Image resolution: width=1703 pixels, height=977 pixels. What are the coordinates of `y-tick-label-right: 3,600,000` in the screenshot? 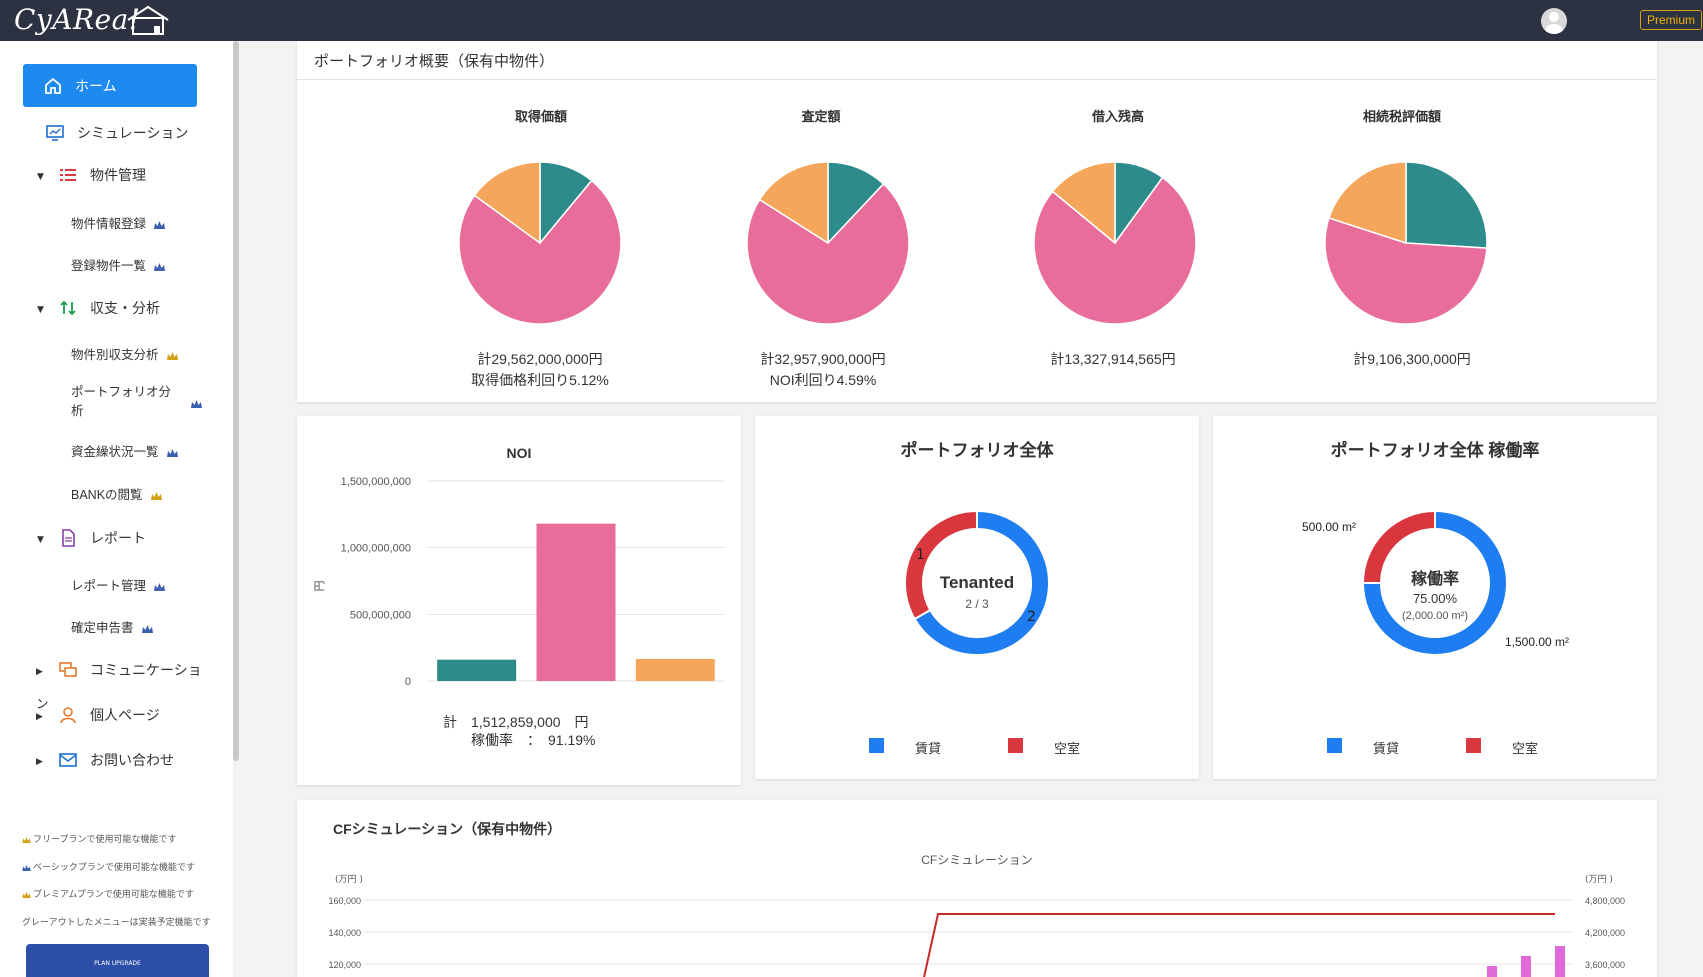 It's located at (1605, 965).